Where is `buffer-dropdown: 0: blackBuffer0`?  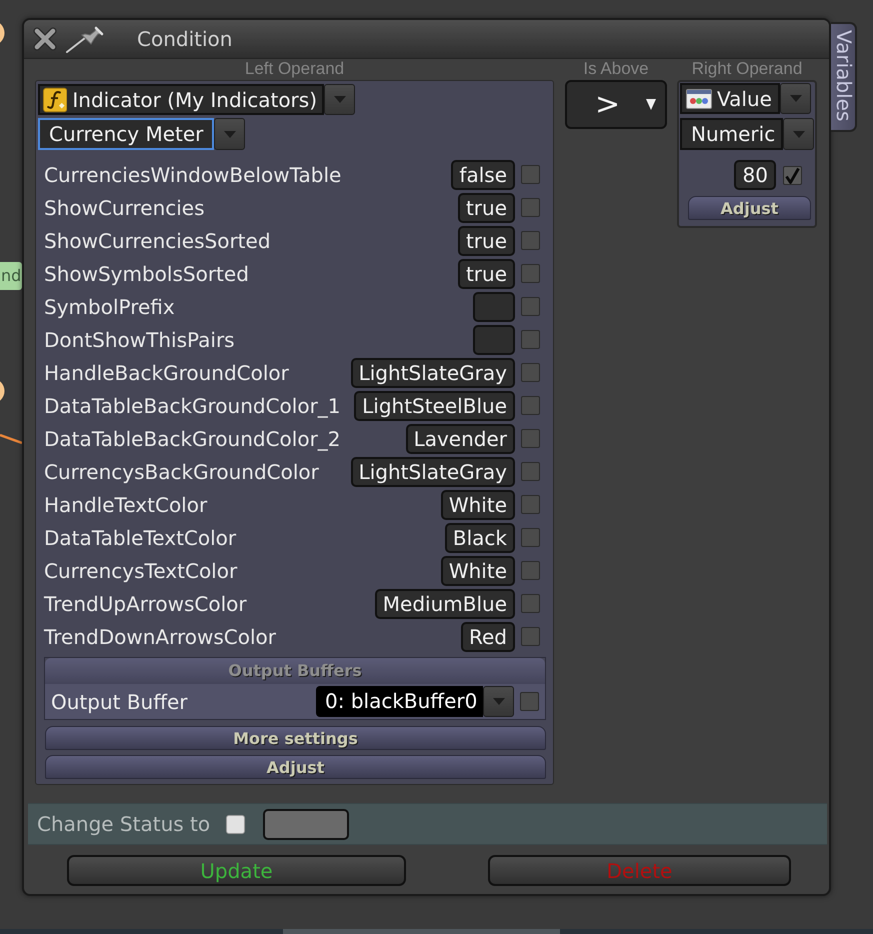
buffer-dropdown: 0: blackBuffer0 is located at coordinates (399, 701).